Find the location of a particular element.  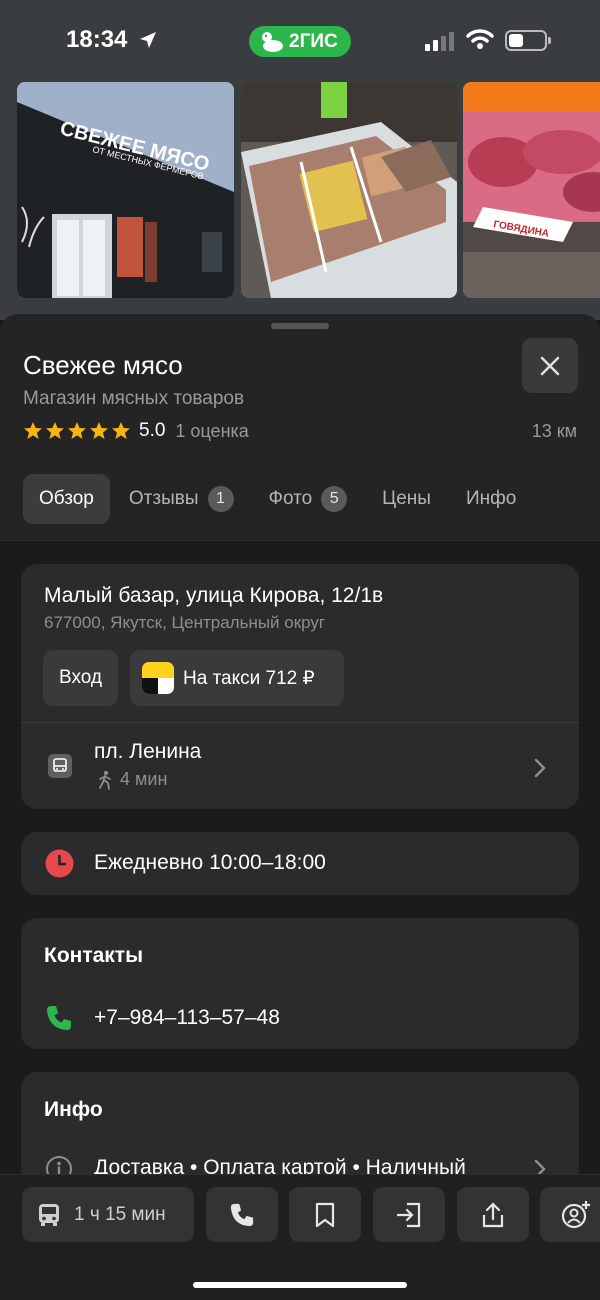

home-indicator is located at coordinates (300, 1285).